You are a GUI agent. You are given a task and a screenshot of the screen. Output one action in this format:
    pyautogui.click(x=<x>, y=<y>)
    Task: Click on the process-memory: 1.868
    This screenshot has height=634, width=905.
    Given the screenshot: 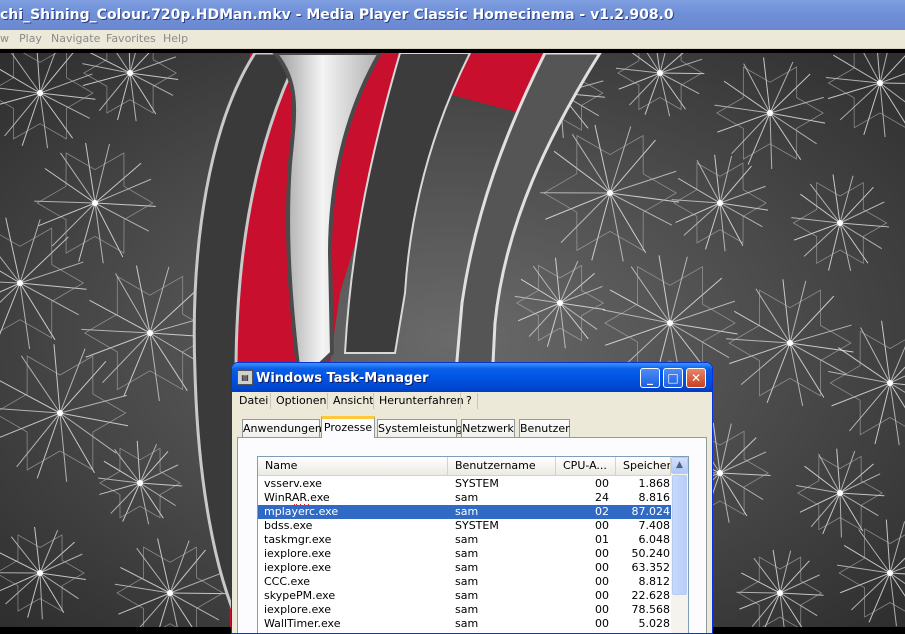 What is the action you would take?
    pyautogui.click(x=647, y=484)
    